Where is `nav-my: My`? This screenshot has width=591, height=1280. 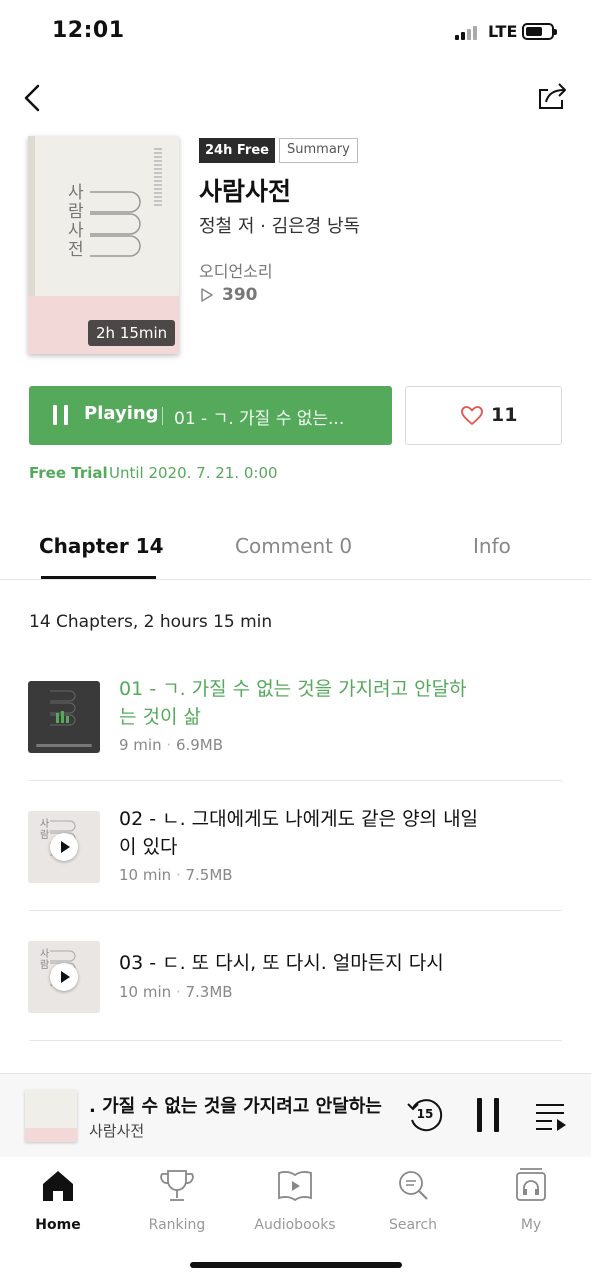 nav-my: My is located at coordinates (531, 1202).